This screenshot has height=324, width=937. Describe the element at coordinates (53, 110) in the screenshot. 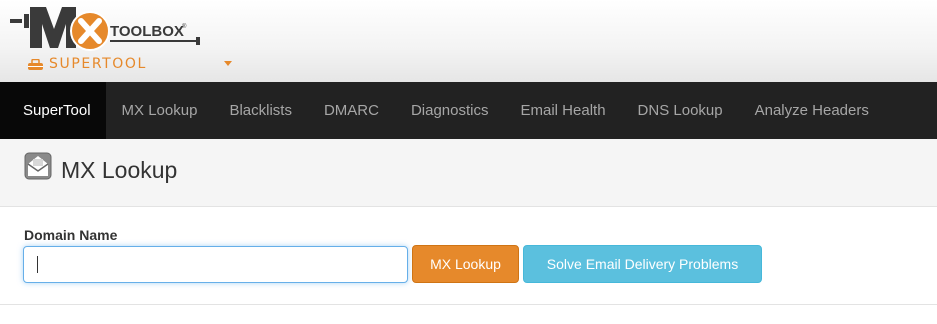

I see `nav-item-supertool: SuperTool` at that location.